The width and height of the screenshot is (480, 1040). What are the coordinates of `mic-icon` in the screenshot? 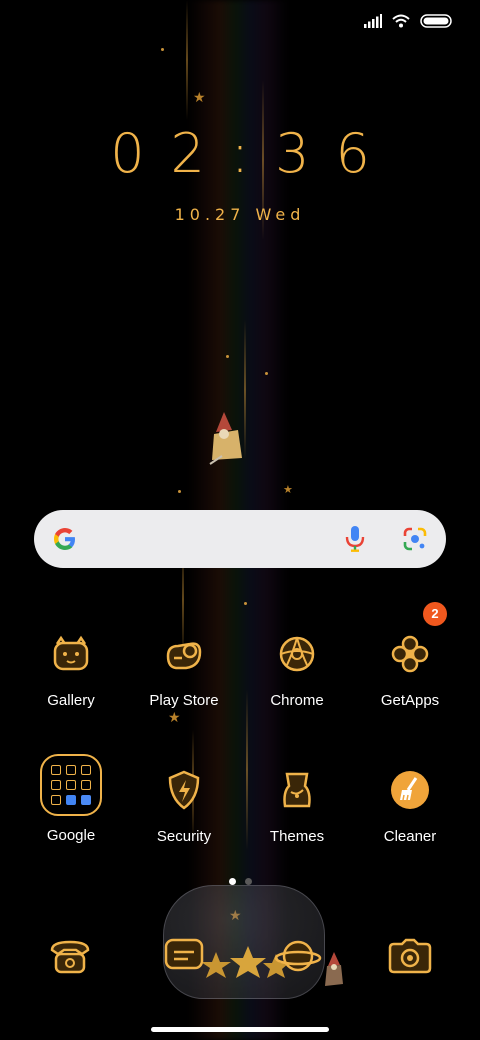 It's located at (355, 539).